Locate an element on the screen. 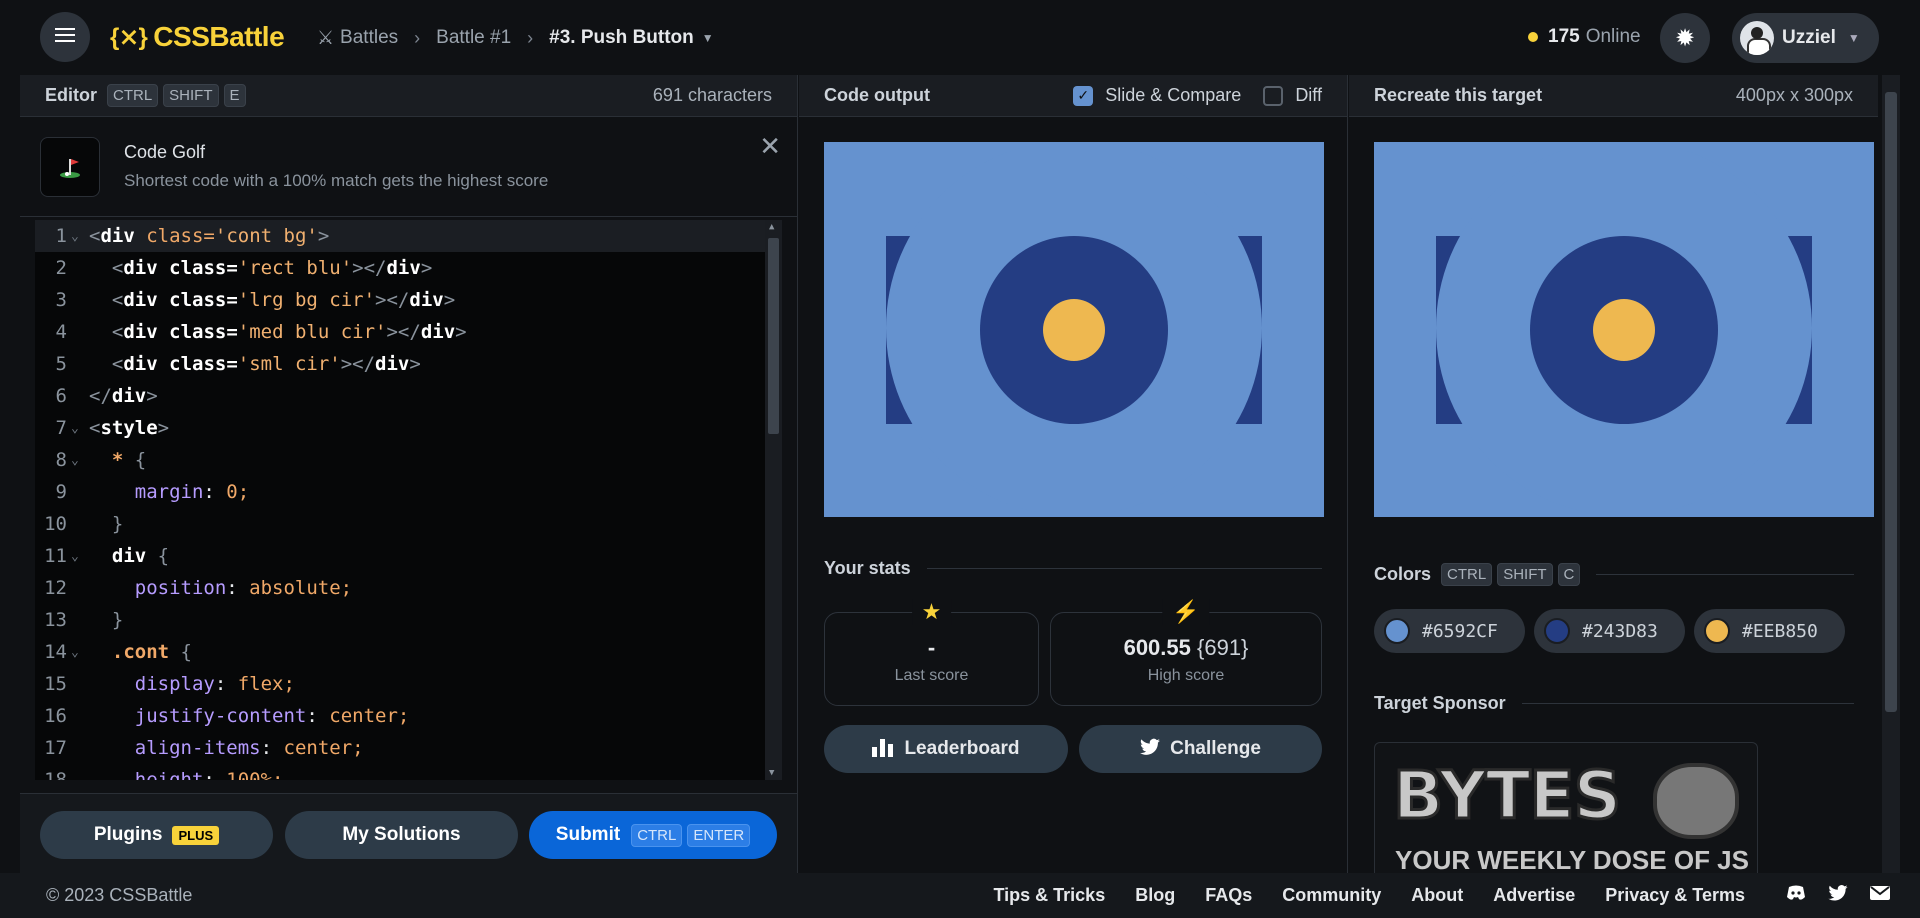 This screenshot has height=918, width=1920. code-line: 4 <div class='med blu cir'></div> is located at coordinates (408, 332).